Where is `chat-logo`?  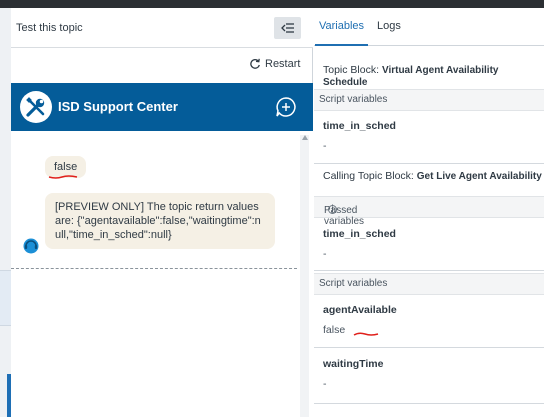 chat-logo is located at coordinates (36, 107).